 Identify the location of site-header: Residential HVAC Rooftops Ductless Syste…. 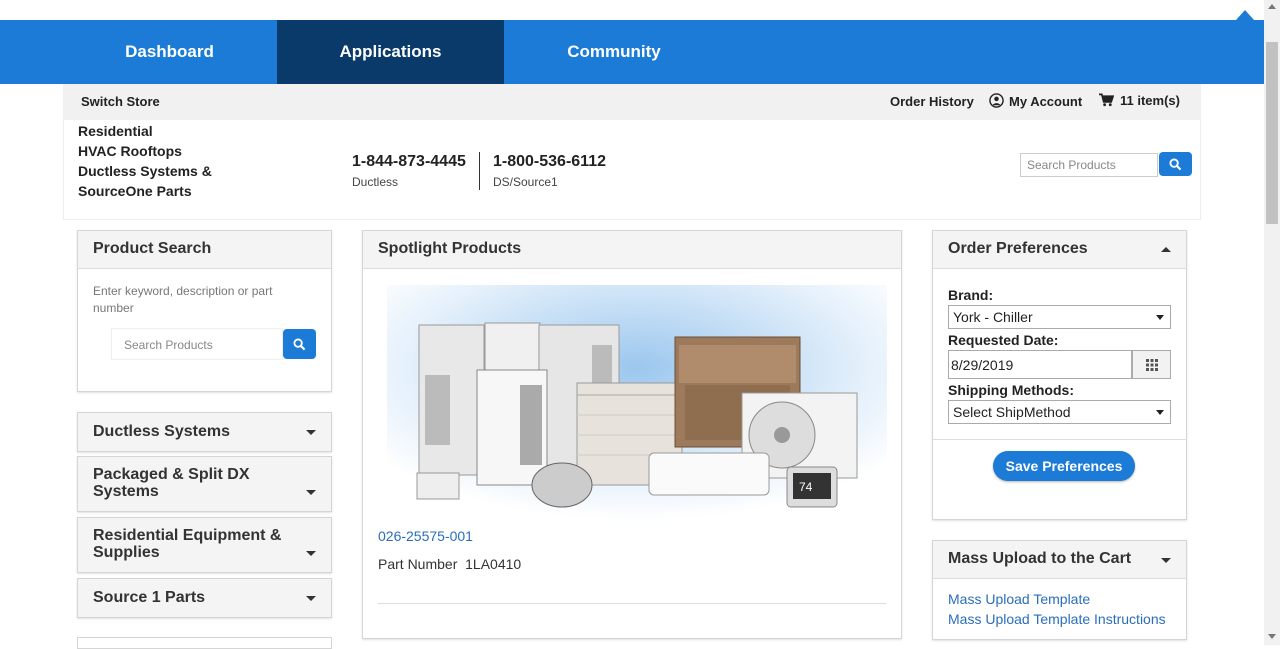
(632, 170).